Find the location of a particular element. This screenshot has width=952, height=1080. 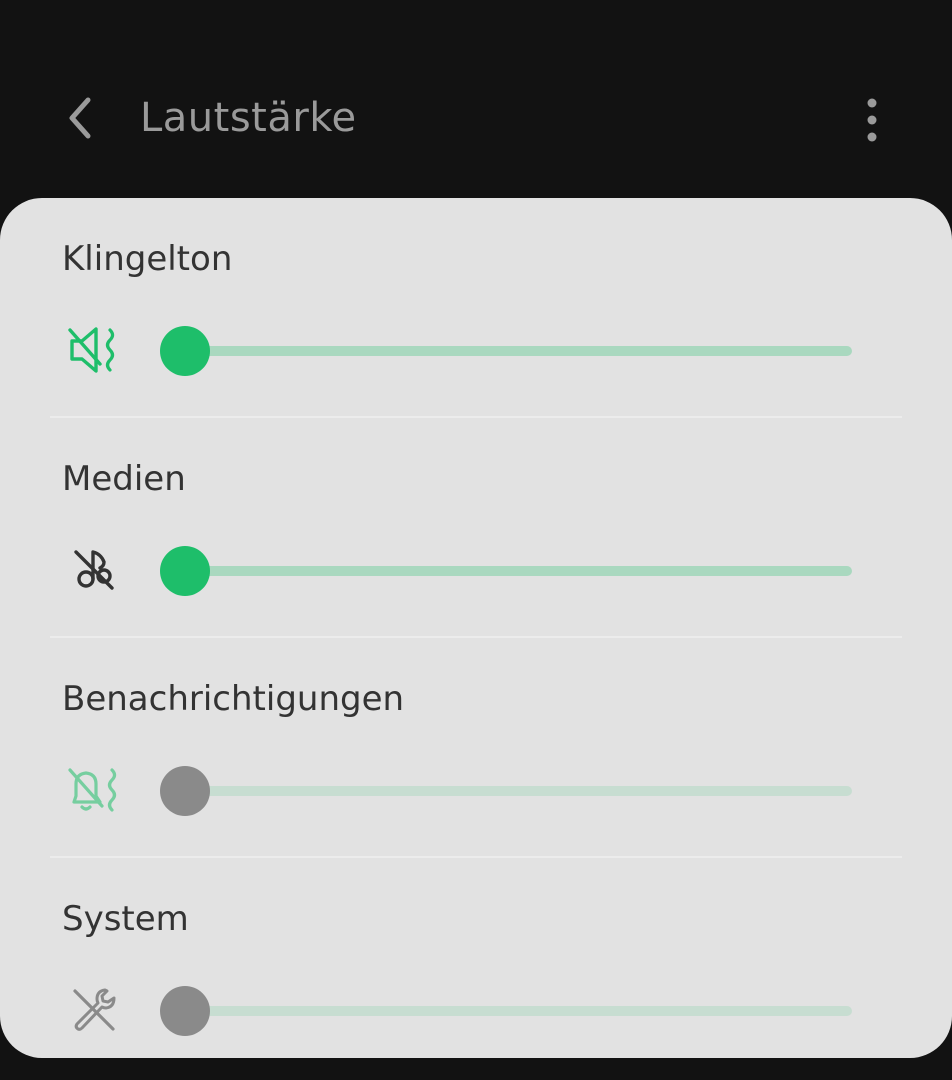

music-note-off-icon is located at coordinates (94, 570).